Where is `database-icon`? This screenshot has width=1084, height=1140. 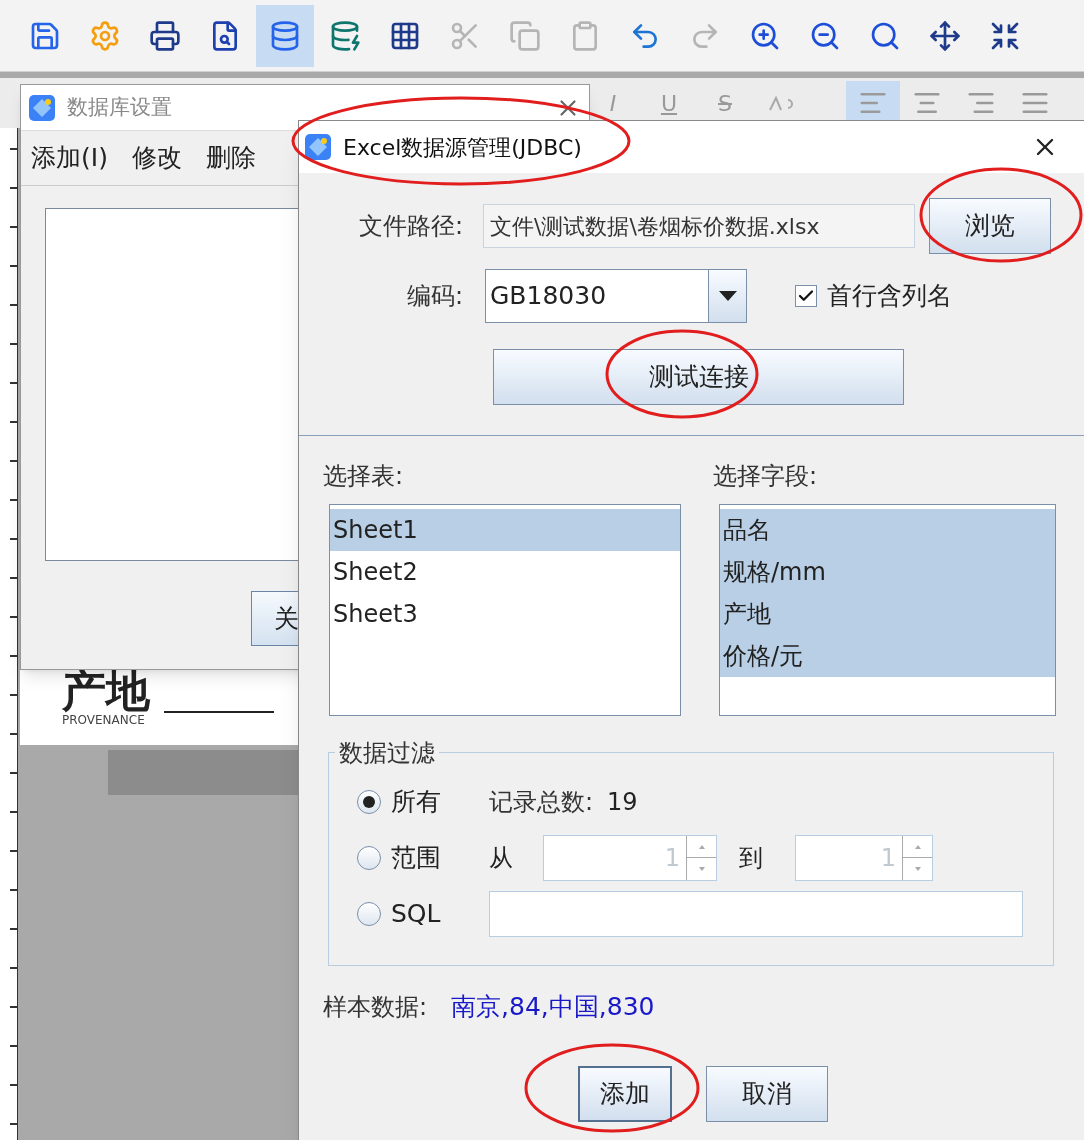 database-icon is located at coordinates (285, 35).